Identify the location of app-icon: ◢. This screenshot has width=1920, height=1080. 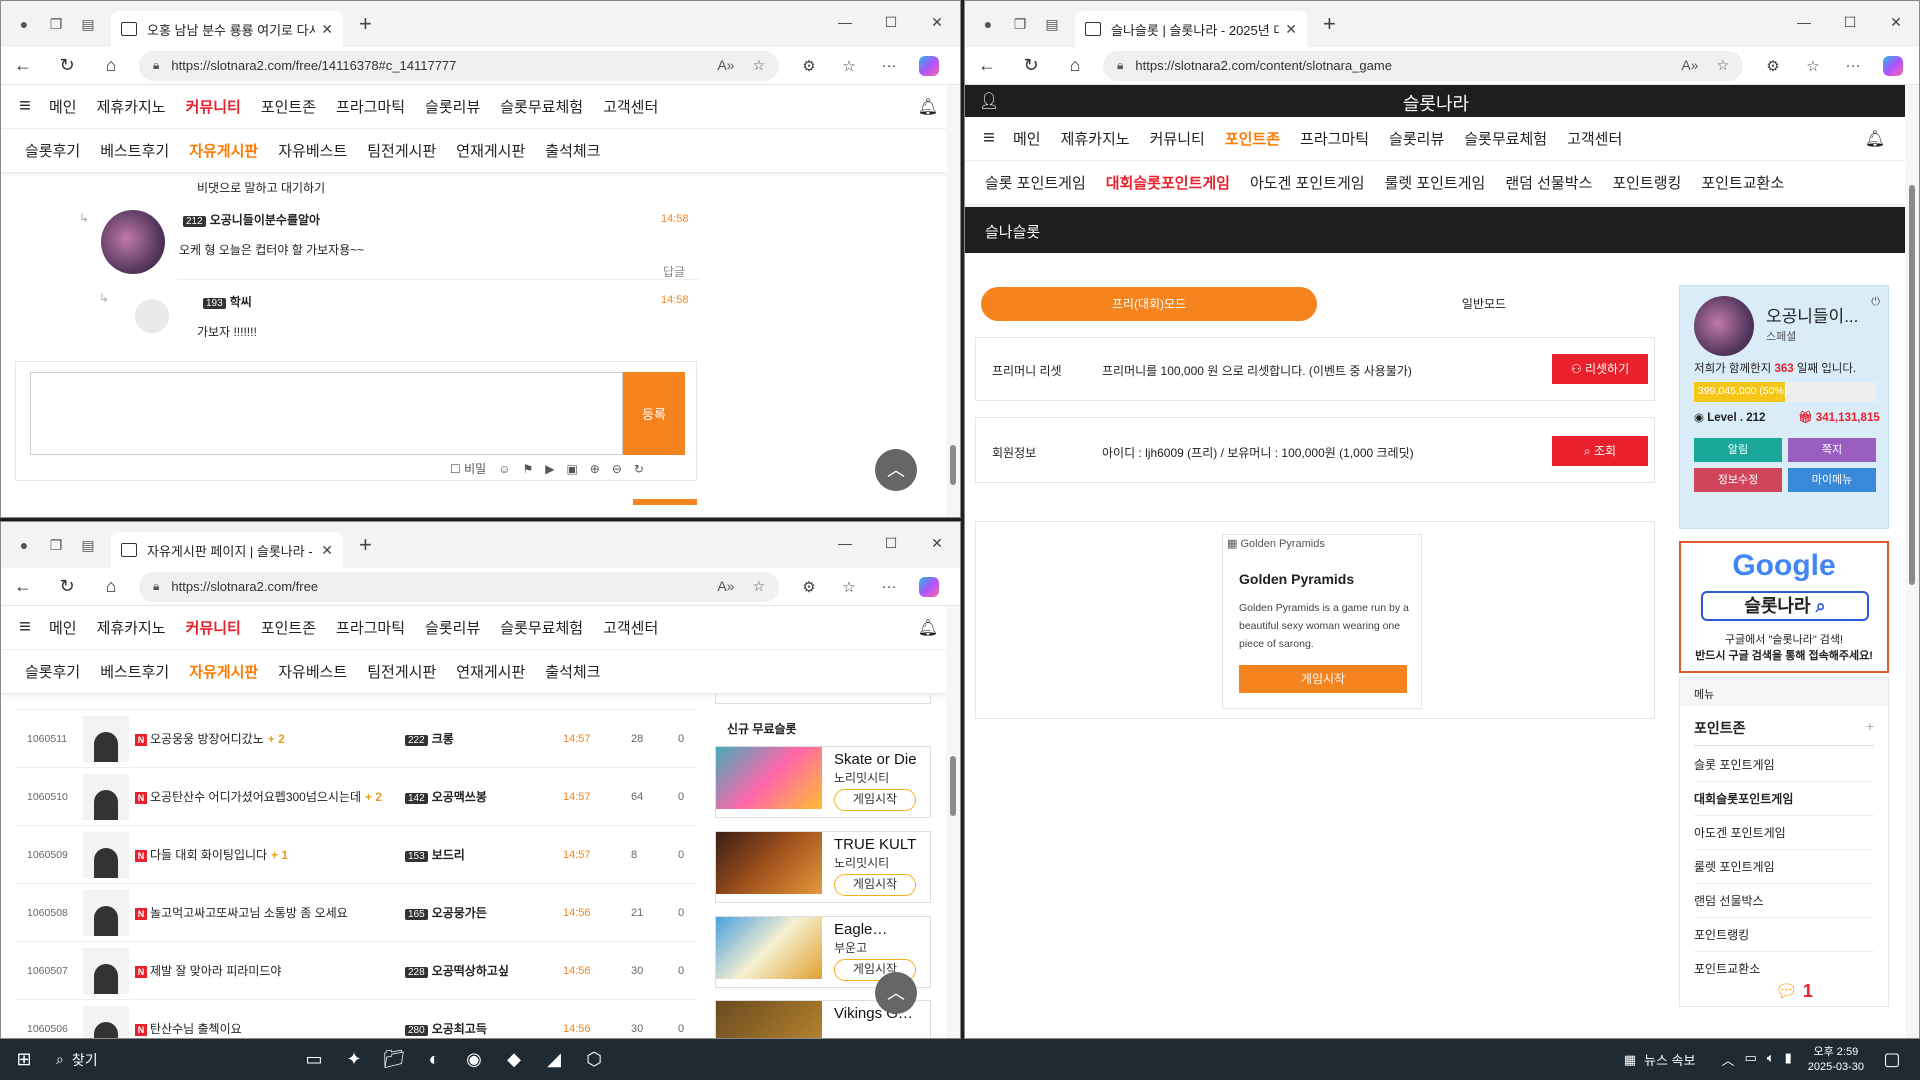
(554, 1060).